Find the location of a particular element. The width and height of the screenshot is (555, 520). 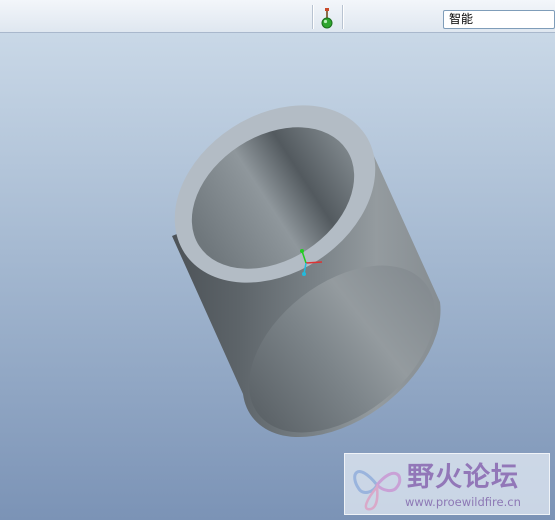

datum-display-toggle-icon is located at coordinates (327, 18).